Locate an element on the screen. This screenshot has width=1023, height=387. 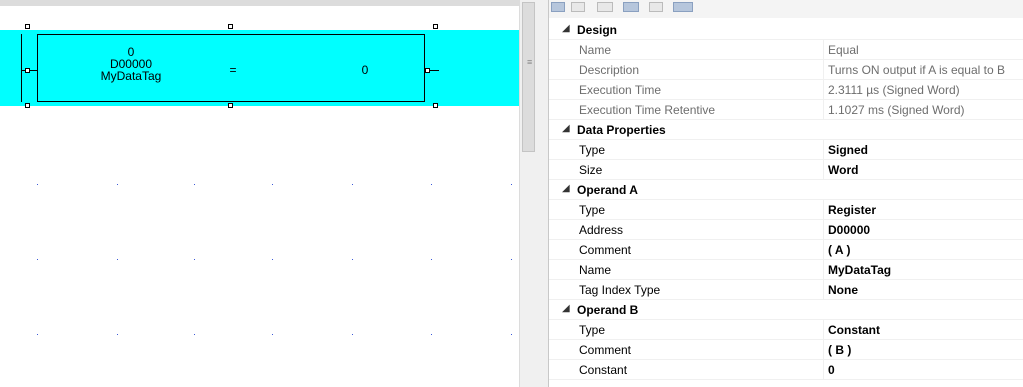
property-label: Execution Time is located at coordinates (620, 90).